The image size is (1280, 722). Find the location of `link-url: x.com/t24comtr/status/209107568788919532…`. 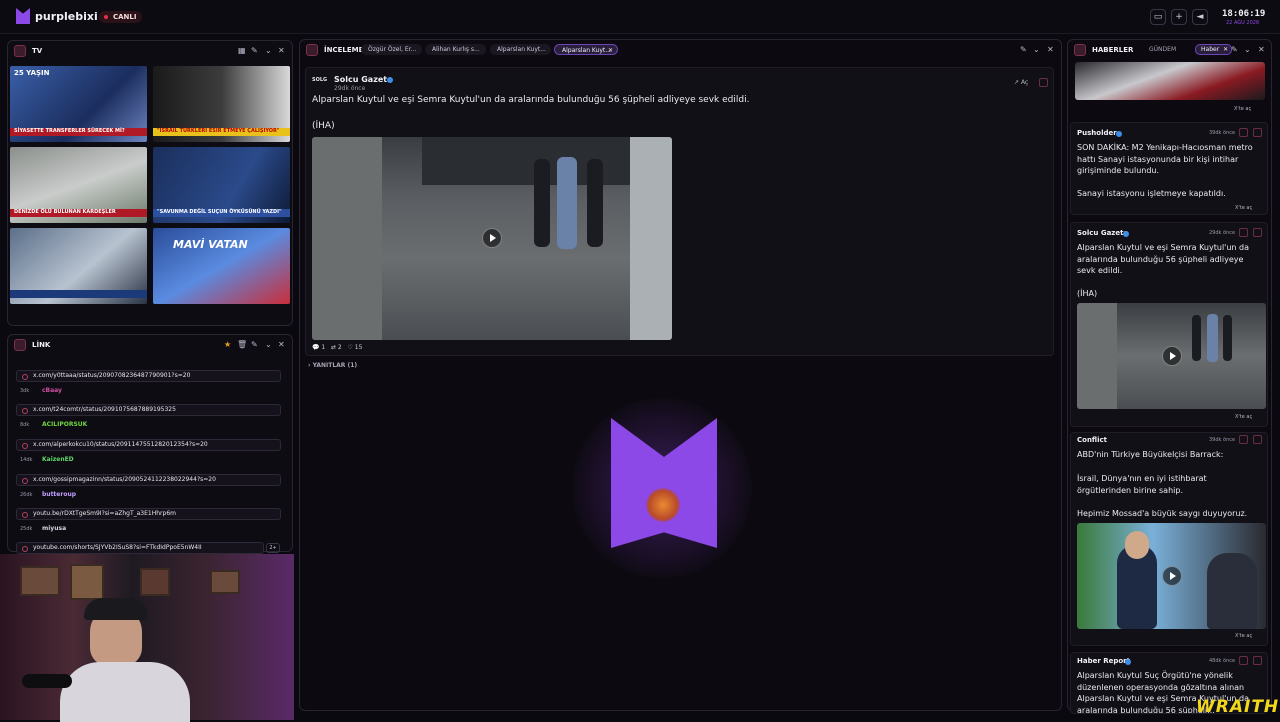

link-url: x.com/t24comtr/status/209107568788919532… is located at coordinates (148, 410).